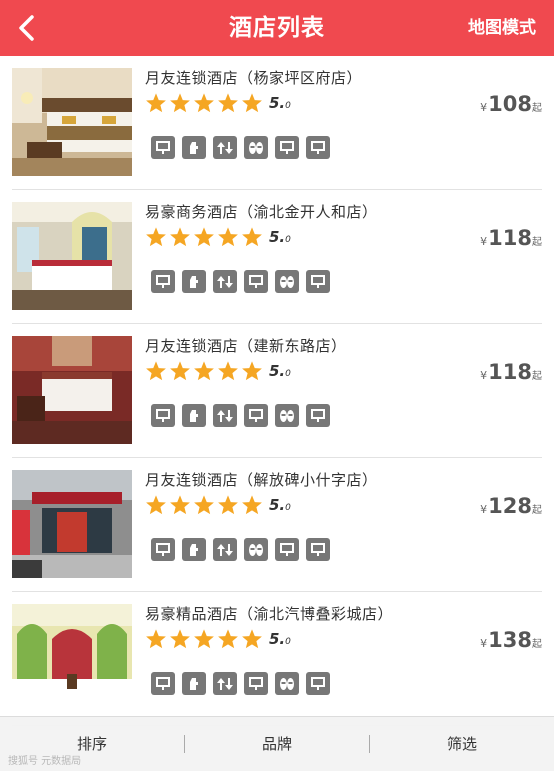 The height and width of the screenshot is (771, 554). What do you see at coordinates (261, 212) in the screenshot?
I see `hotel-name: 易豪商务酒店（渝北金开人和店）` at bounding box center [261, 212].